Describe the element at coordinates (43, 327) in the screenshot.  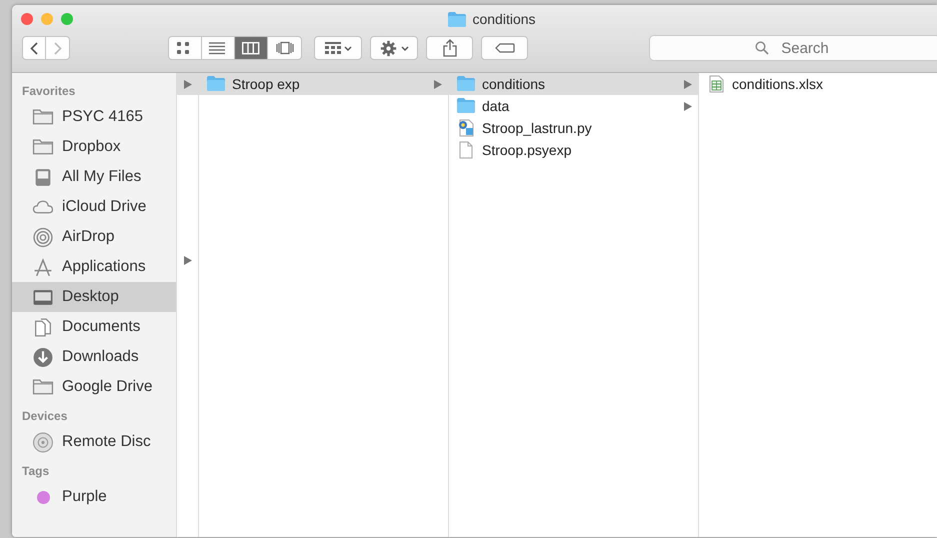
I see `documents-icon` at that location.